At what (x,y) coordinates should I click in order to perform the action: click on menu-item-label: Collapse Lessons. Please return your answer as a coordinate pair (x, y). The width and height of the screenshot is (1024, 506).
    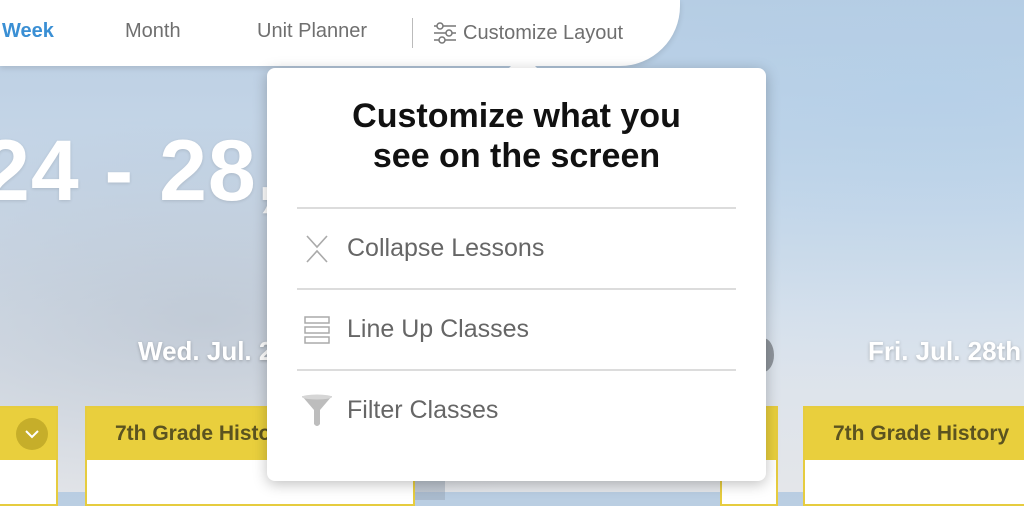
    Looking at the image, I should click on (446, 248).